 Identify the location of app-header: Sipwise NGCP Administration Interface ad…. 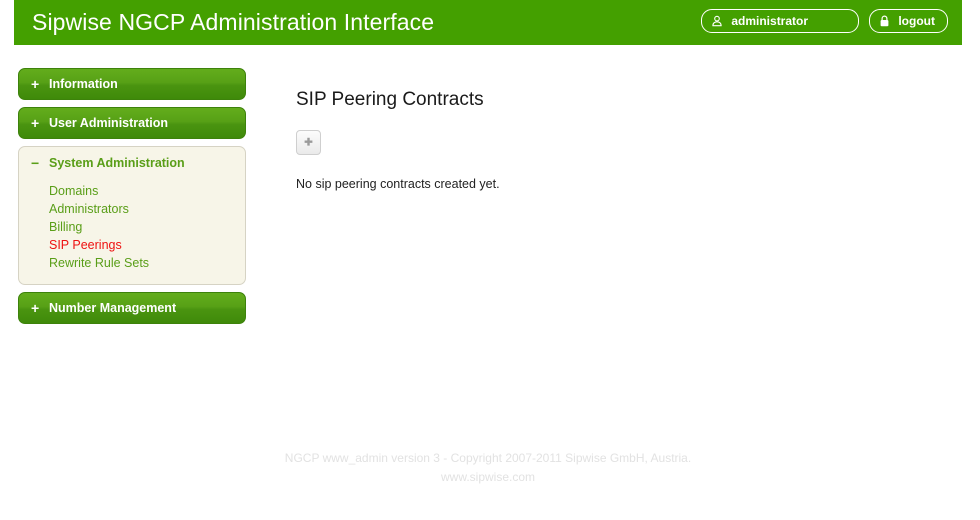
(488, 22).